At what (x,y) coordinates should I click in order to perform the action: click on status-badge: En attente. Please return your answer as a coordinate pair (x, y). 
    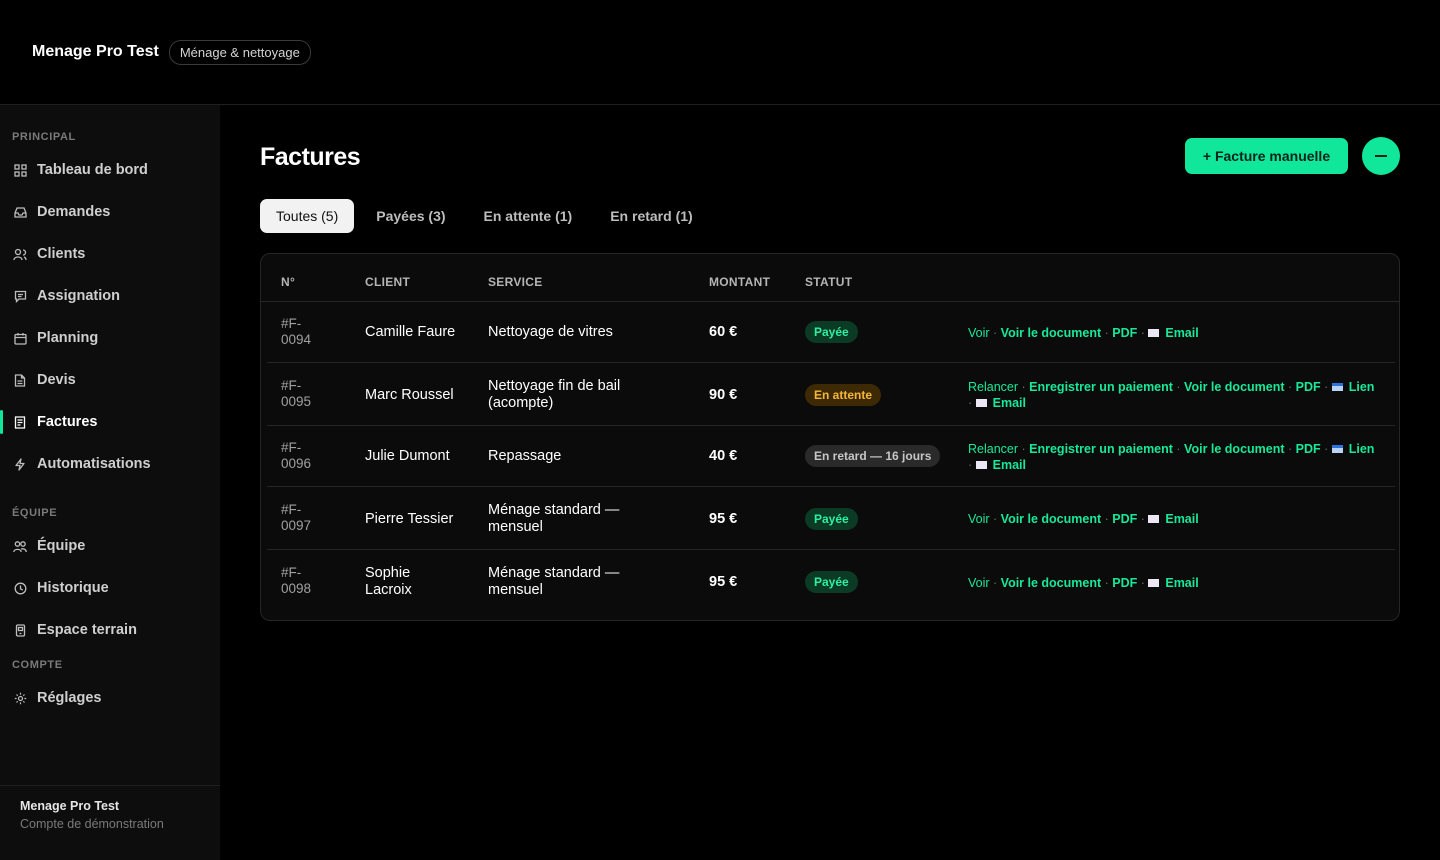
    Looking at the image, I should click on (843, 395).